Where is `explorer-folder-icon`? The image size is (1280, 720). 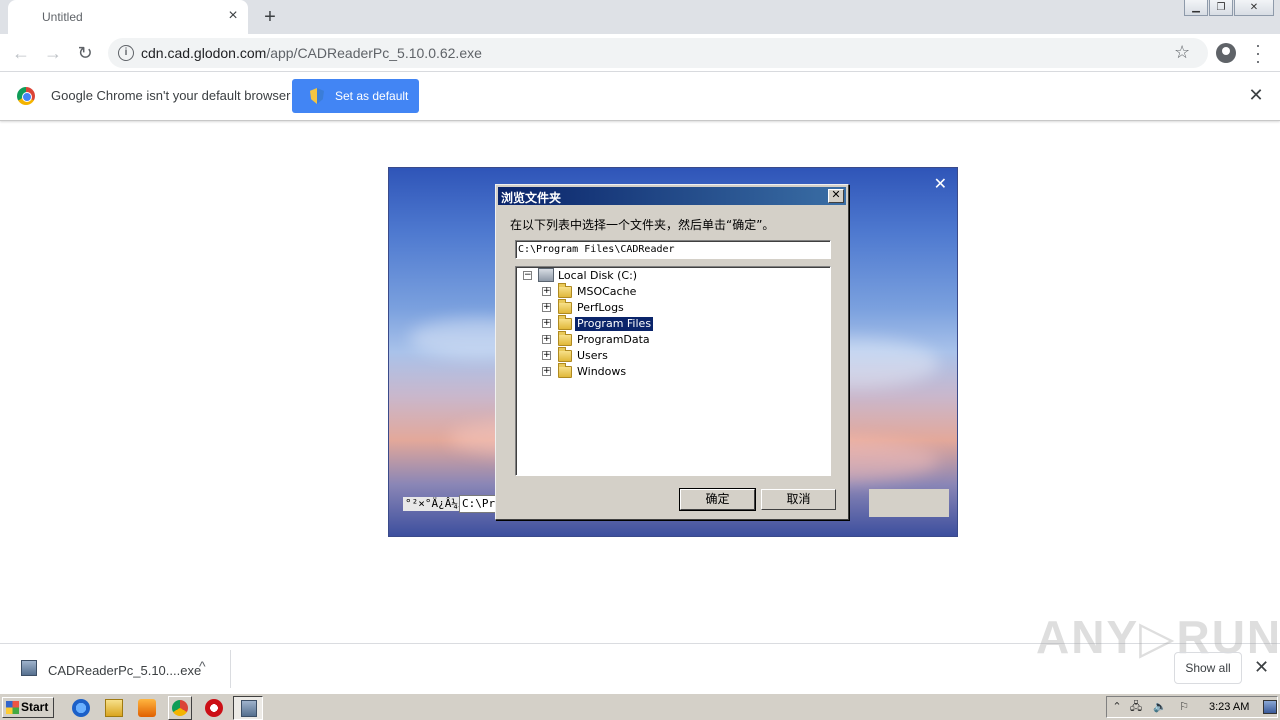
explorer-folder-icon is located at coordinates (114, 708).